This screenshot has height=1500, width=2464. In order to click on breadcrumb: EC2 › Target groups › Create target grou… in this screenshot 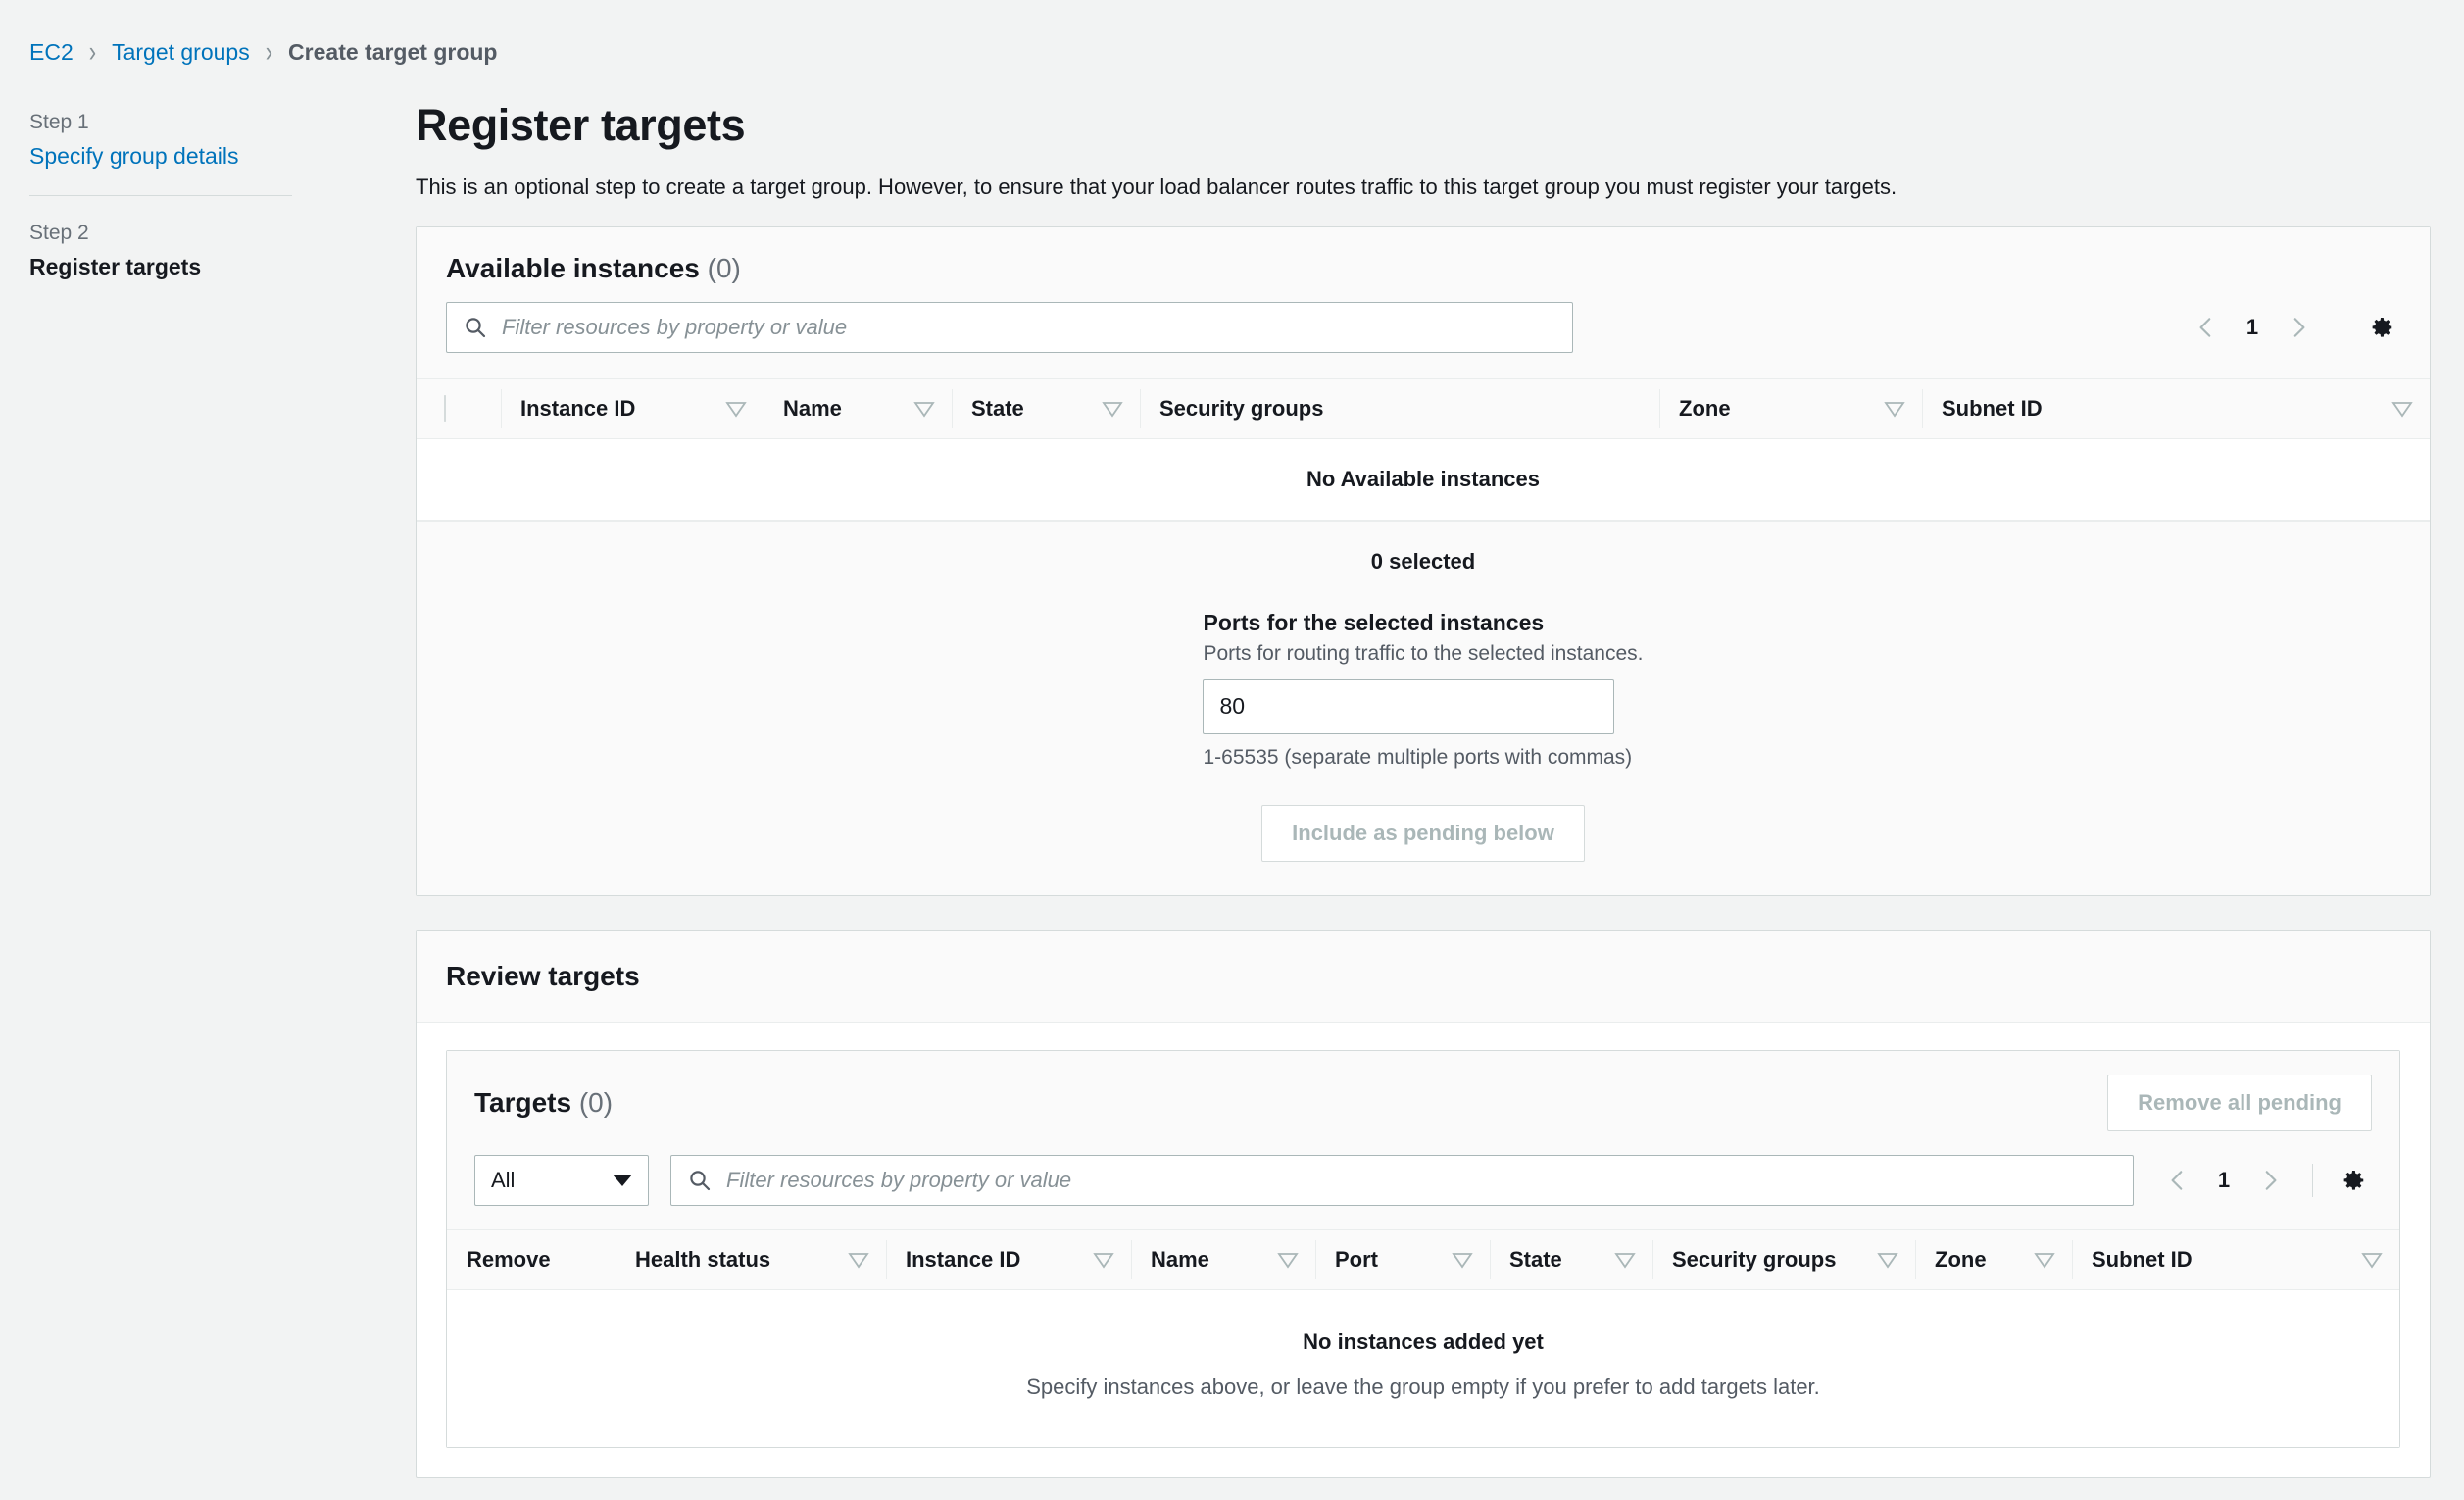, I will do `click(1232, 38)`.